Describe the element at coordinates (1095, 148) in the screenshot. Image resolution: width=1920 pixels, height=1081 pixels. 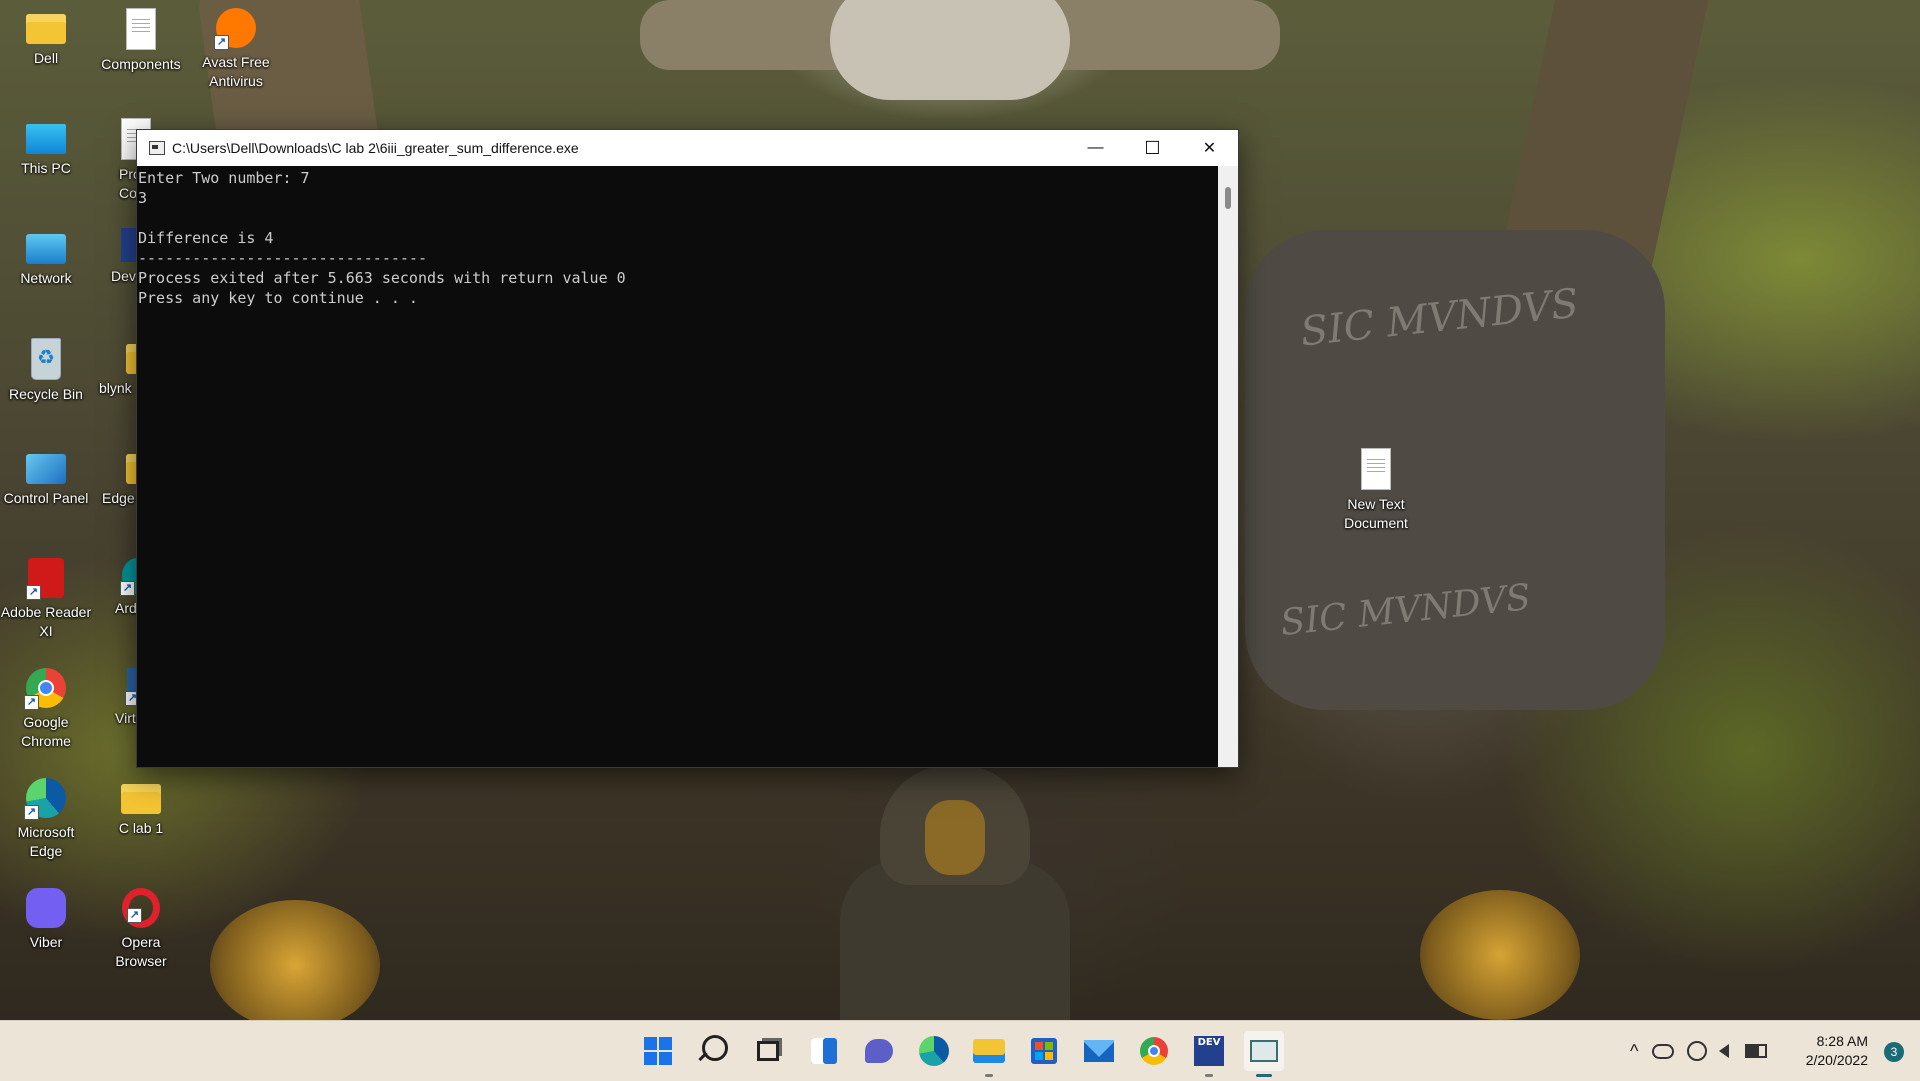
I see `minimize-button: —` at that location.